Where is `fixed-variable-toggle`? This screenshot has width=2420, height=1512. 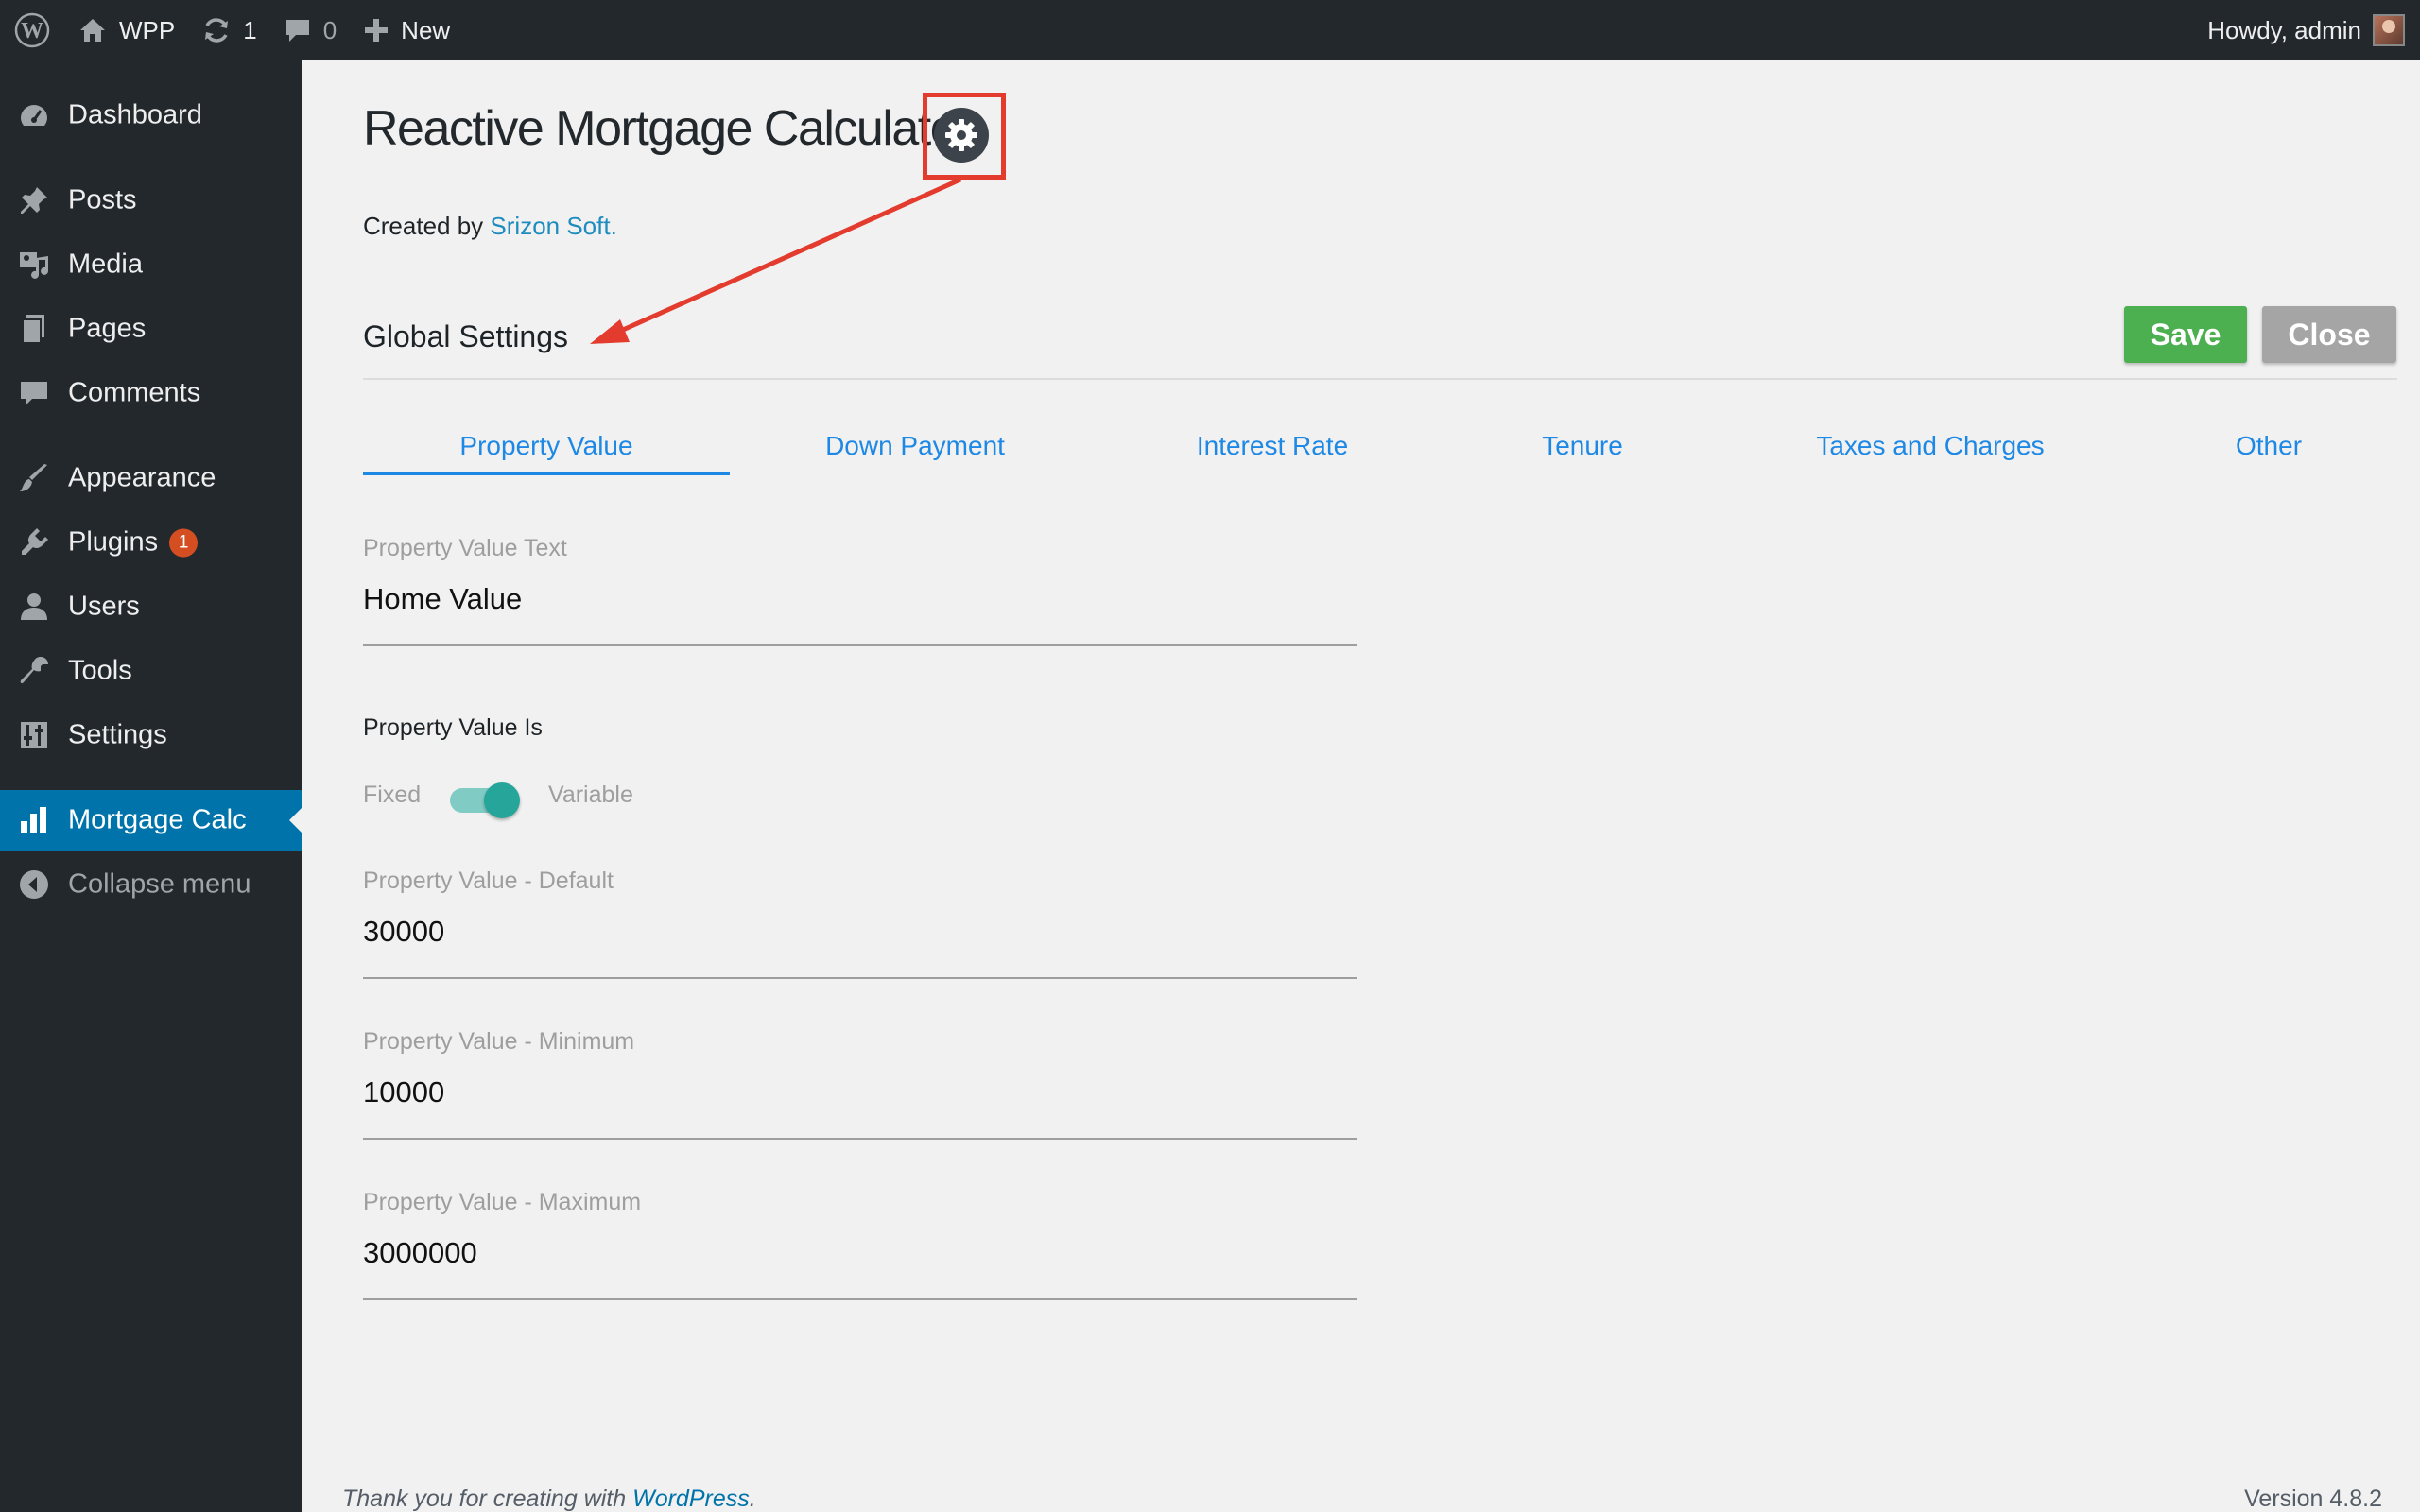
fixed-variable-toggle is located at coordinates (486, 799).